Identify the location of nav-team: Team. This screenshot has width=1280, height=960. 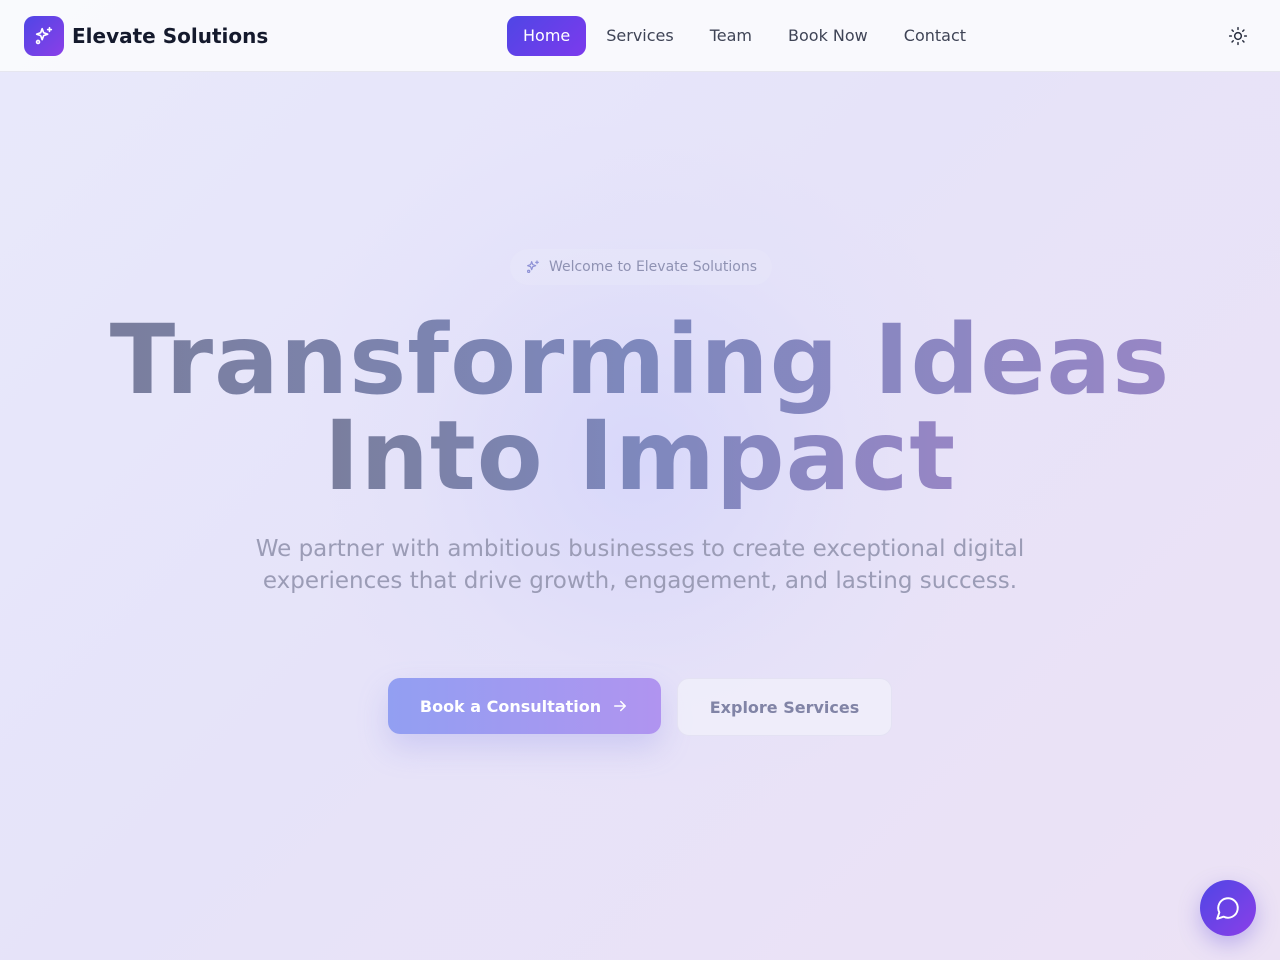
(731, 36).